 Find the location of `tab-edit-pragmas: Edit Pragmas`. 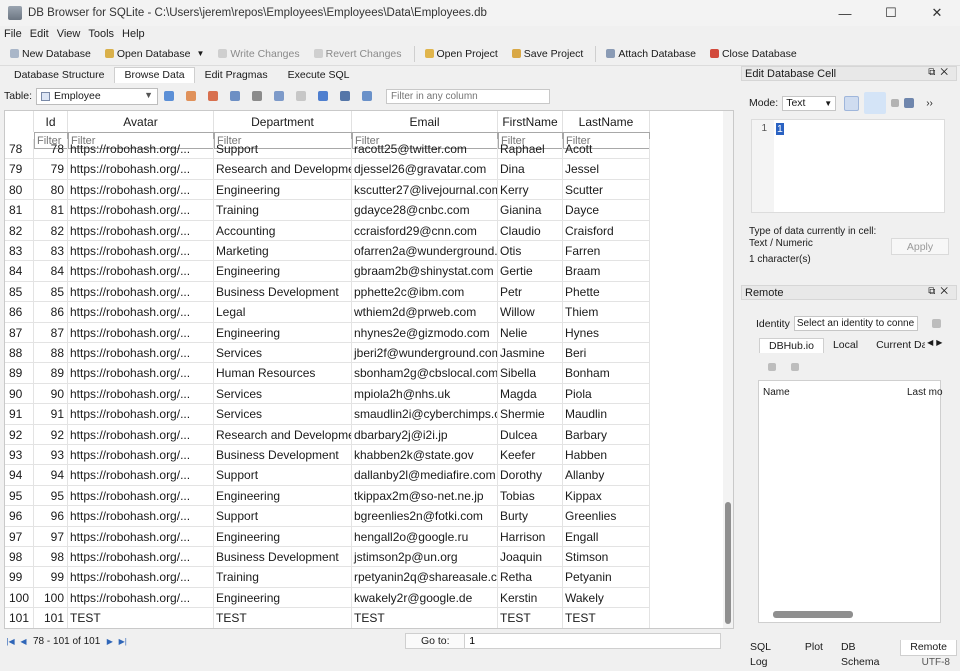

tab-edit-pragmas: Edit Pragmas is located at coordinates (236, 75).